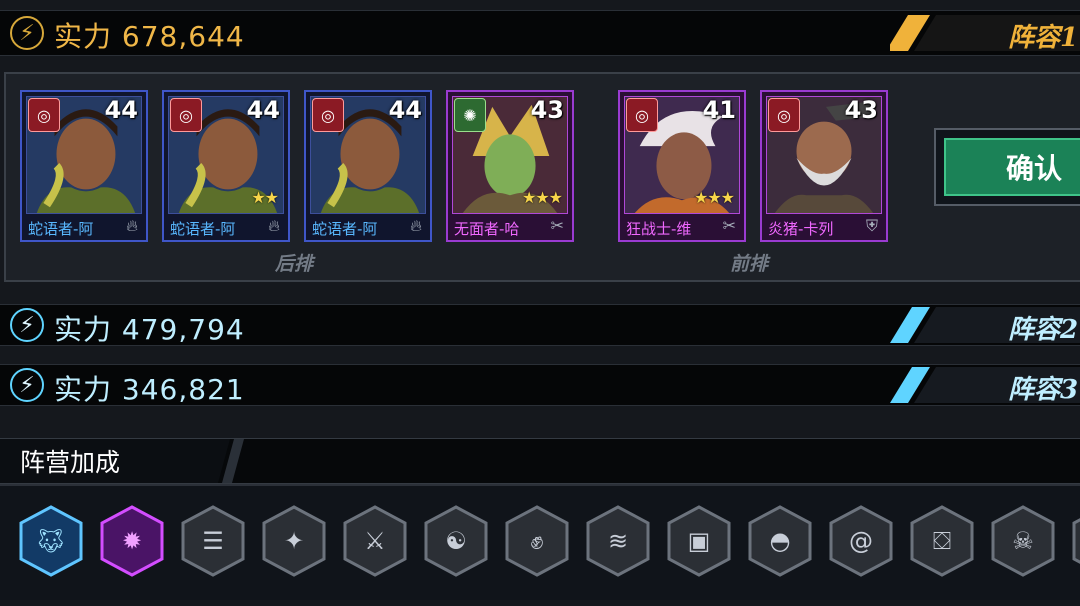 This screenshot has width=1080, height=606. Describe the element at coordinates (149, 389) in the screenshot. I see `lineup-3-power: 实力 346,821` at that location.